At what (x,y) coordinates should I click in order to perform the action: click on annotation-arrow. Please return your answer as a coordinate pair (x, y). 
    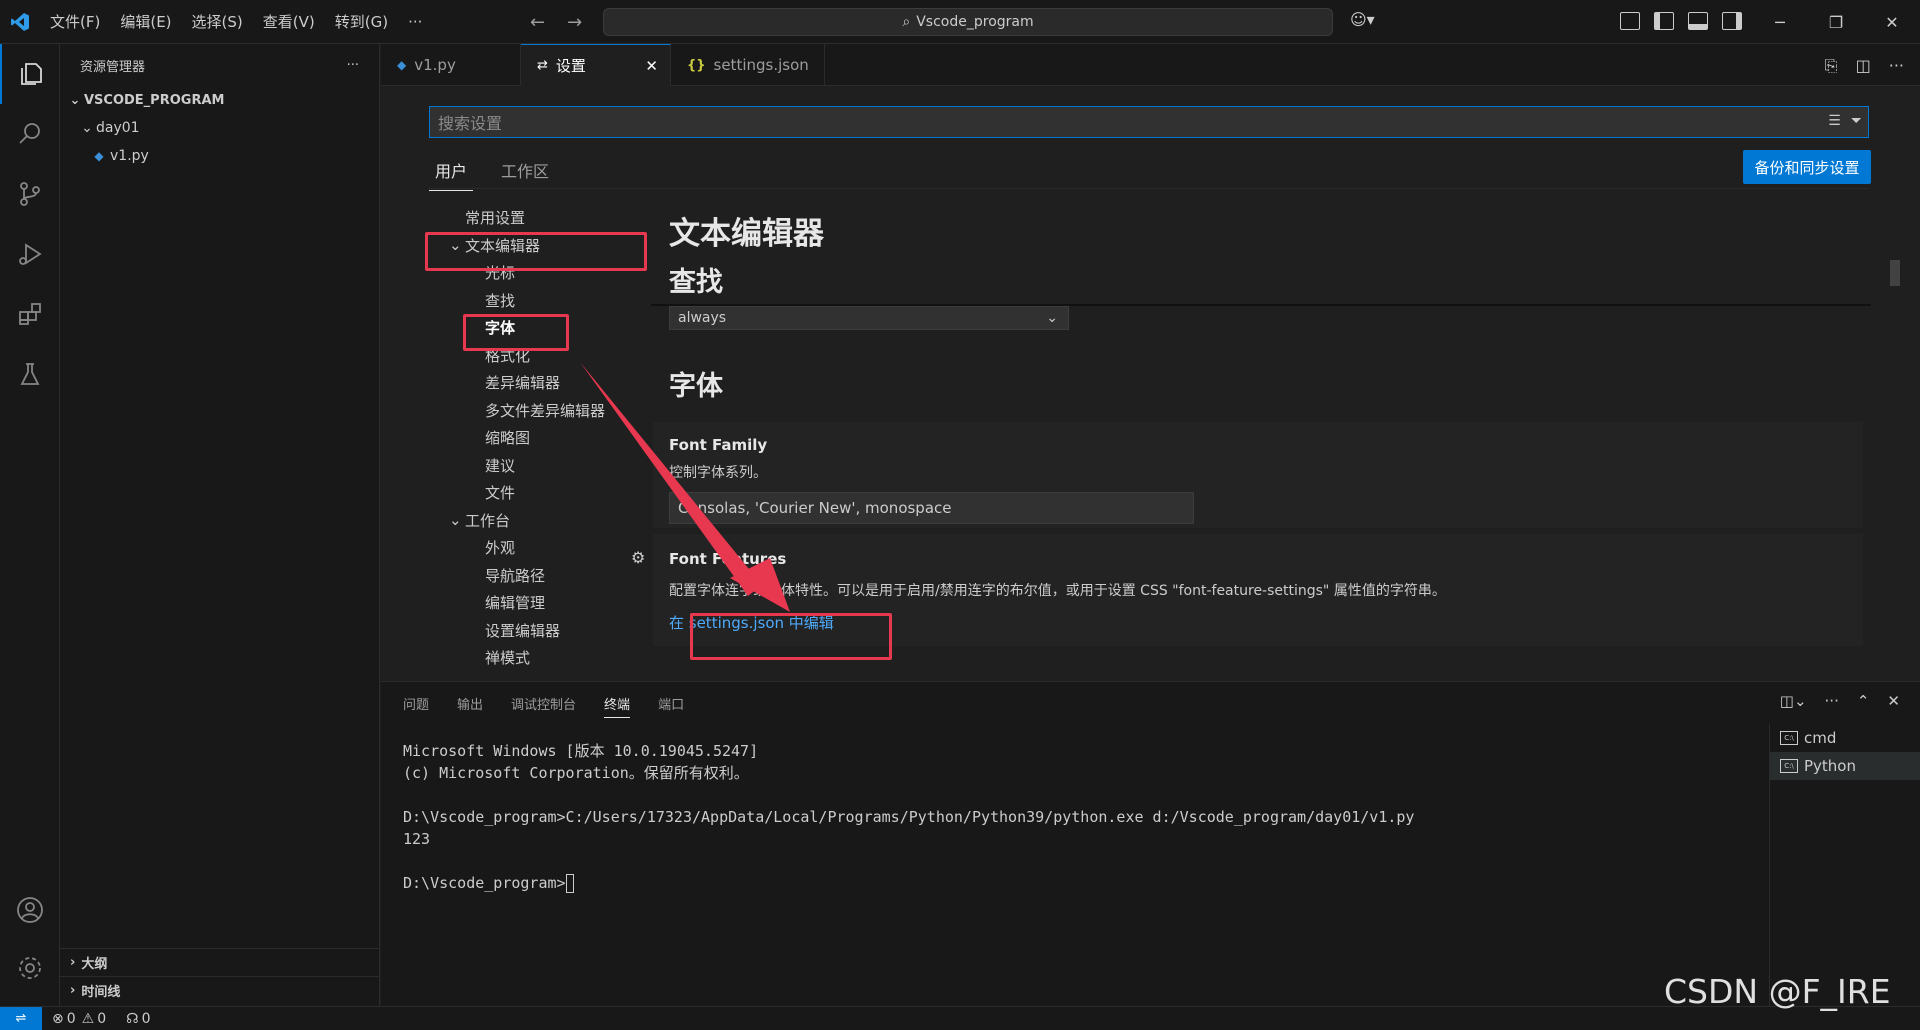
    Looking at the image, I should click on (685, 487).